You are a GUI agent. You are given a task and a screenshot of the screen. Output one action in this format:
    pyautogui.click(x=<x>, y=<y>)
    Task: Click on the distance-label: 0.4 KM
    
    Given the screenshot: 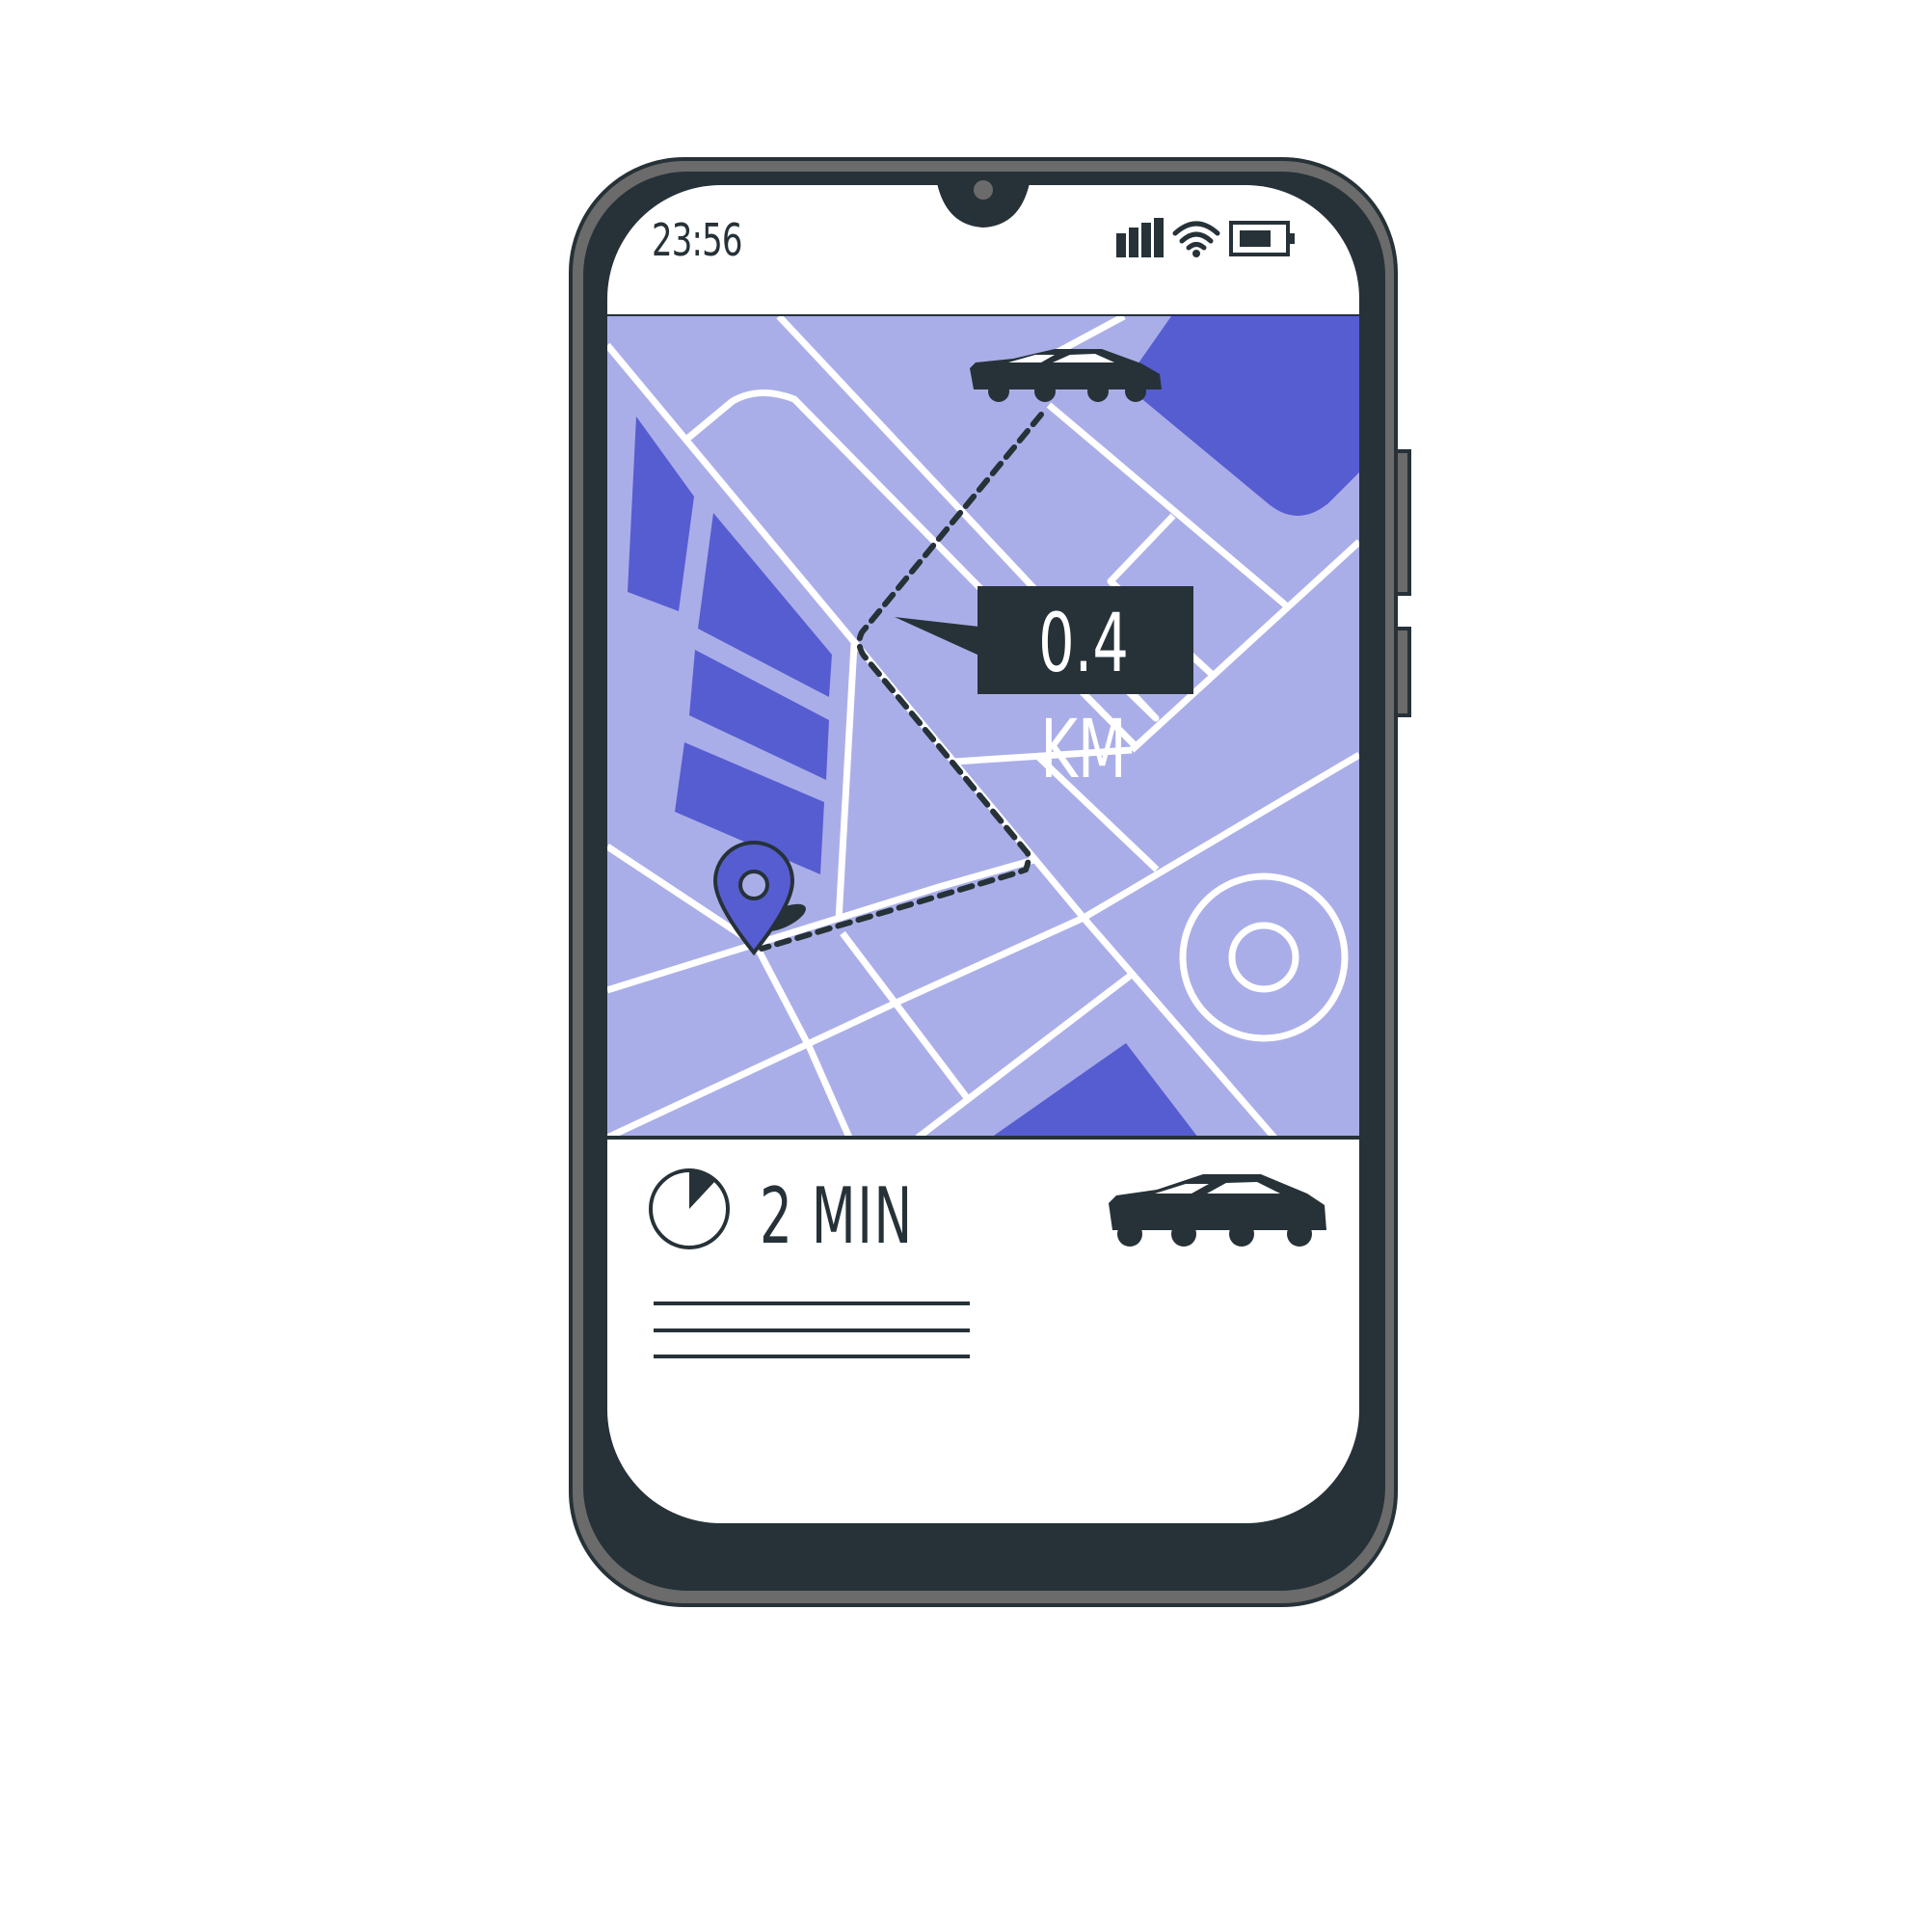 What is the action you would take?
    pyautogui.click(x=1083, y=696)
    